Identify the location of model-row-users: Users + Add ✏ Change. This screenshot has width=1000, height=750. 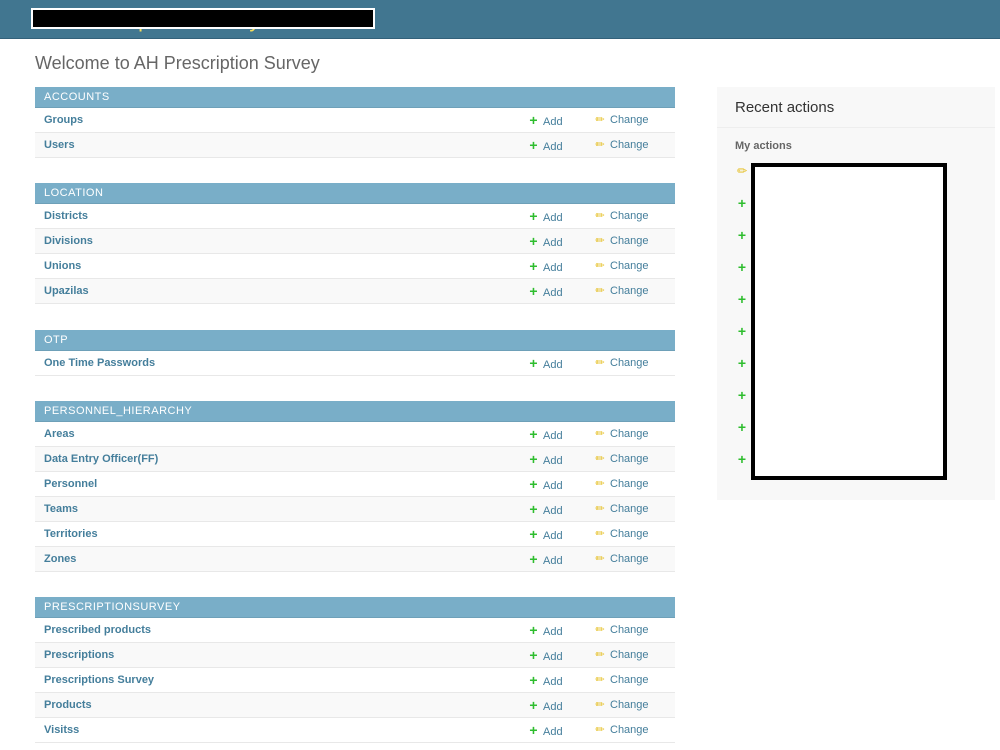
(355, 145).